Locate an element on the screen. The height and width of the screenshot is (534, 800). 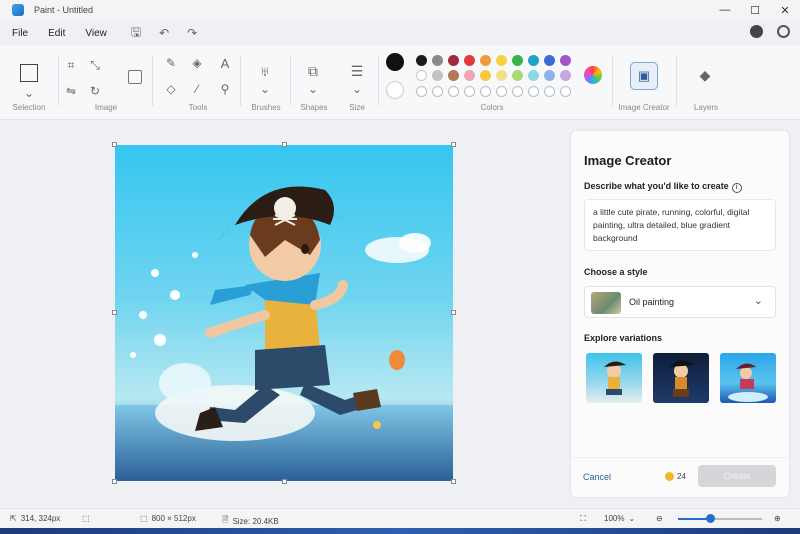
flip-icon: ⇋ is located at coordinates (71, 91).